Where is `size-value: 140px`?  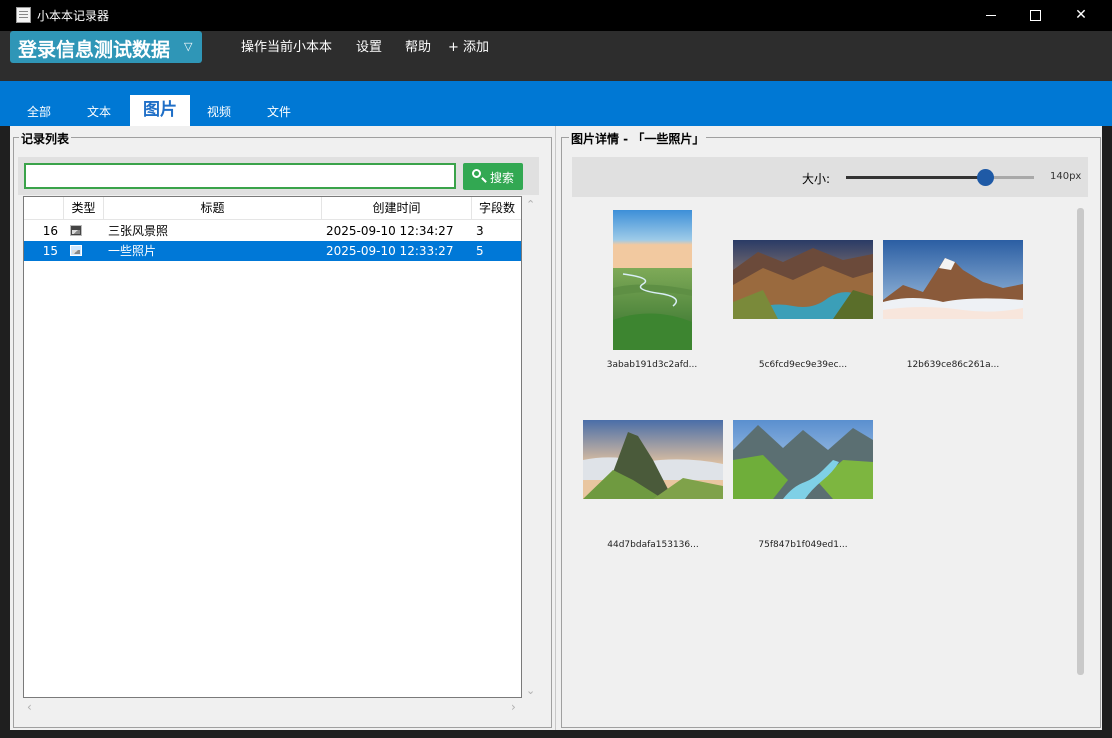
size-value: 140px is located at coordinates (1066, 176).